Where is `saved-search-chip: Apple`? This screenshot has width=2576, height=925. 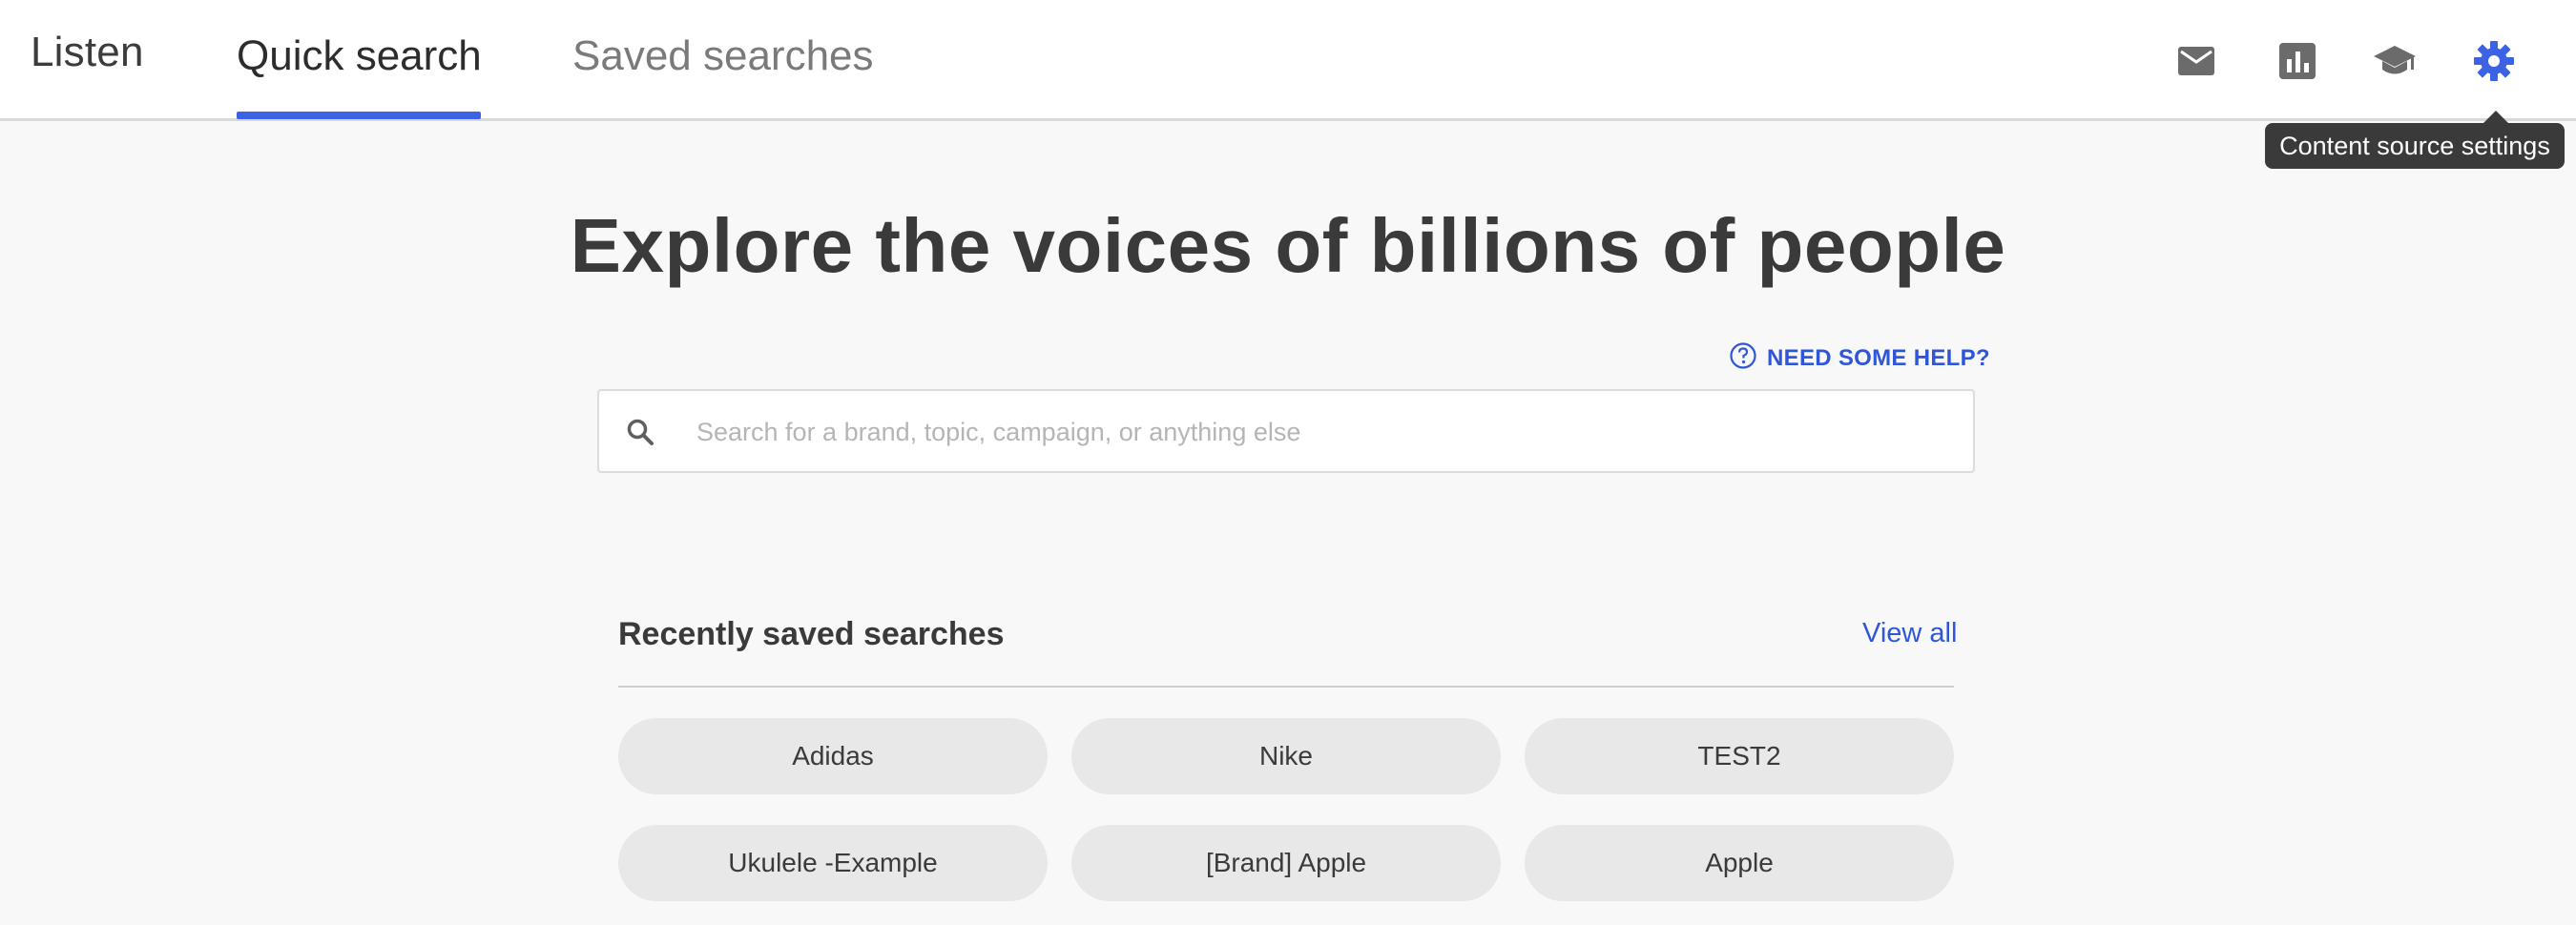 saved-search-chip: Apple is located at coordinates (1739, 863).